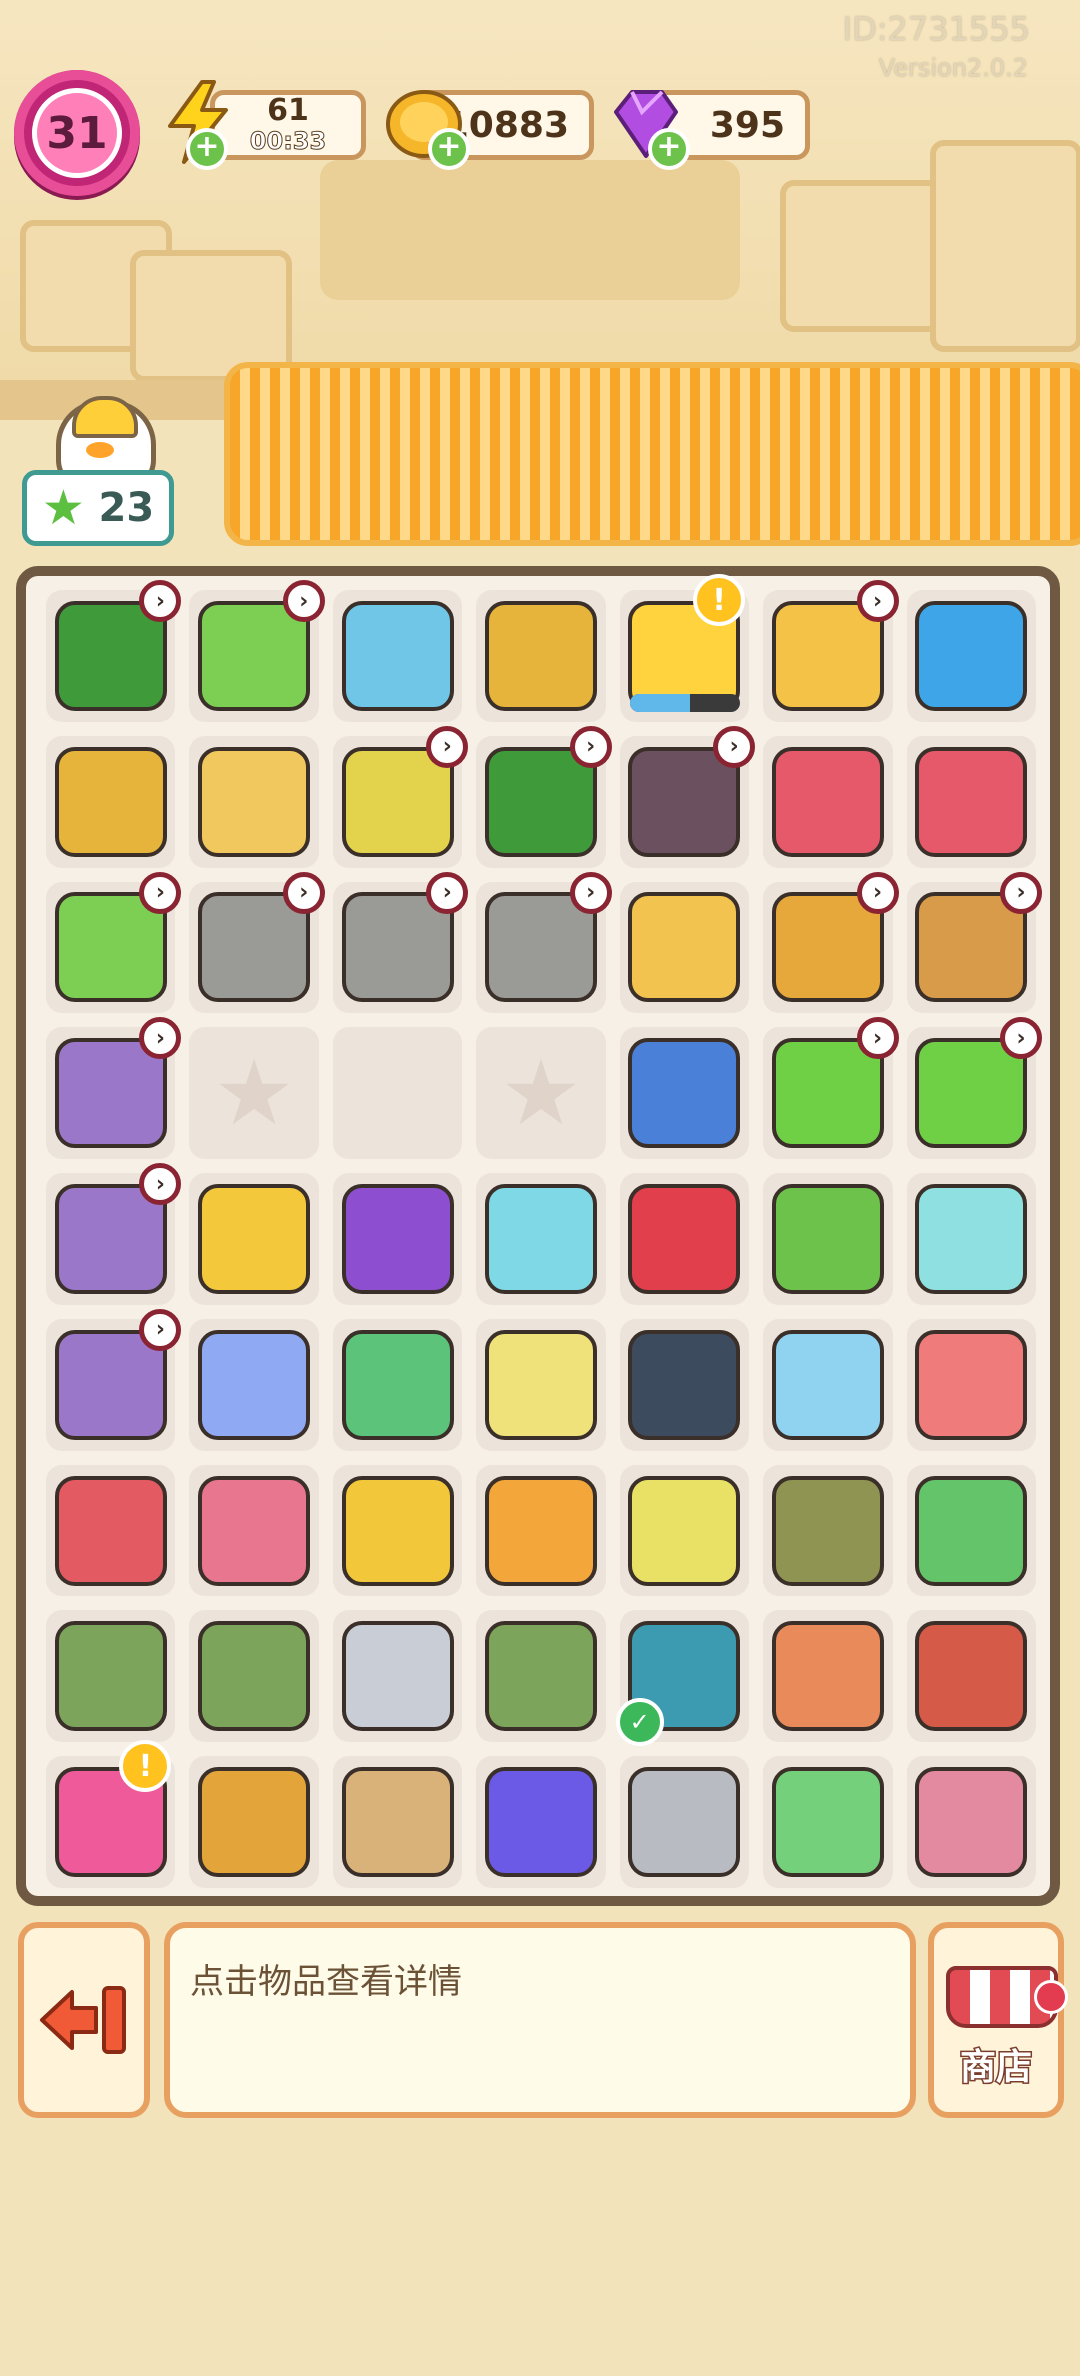 The height and width of the screenshot is (2376, 1080). I want to click on banknotes-icon, so click(397, 1384).